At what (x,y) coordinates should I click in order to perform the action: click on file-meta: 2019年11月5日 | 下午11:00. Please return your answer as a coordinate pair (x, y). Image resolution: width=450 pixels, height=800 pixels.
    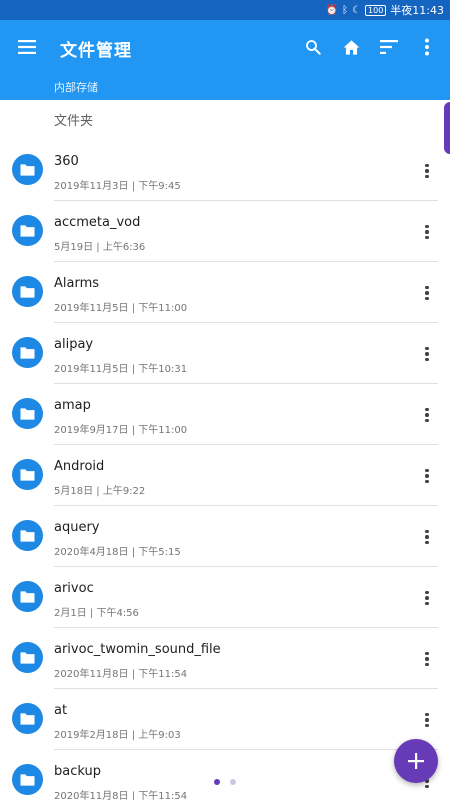
    Looking at the image, I should click on (121, 308).